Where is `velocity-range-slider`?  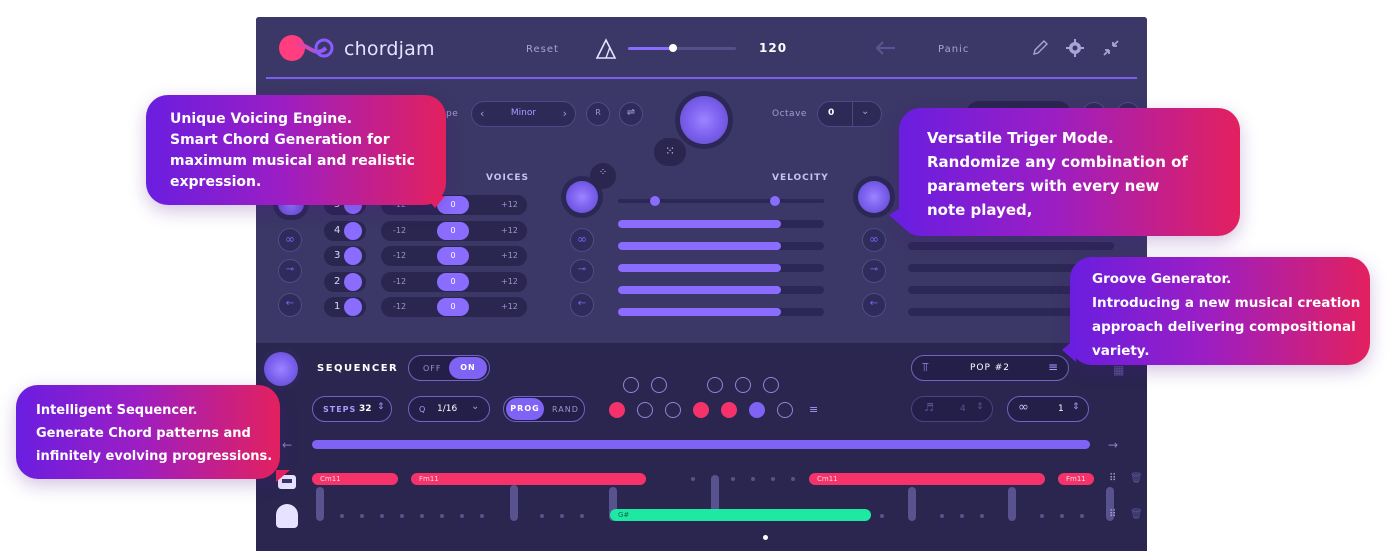 velocity-range-slider is located at coordinates (721, 201).